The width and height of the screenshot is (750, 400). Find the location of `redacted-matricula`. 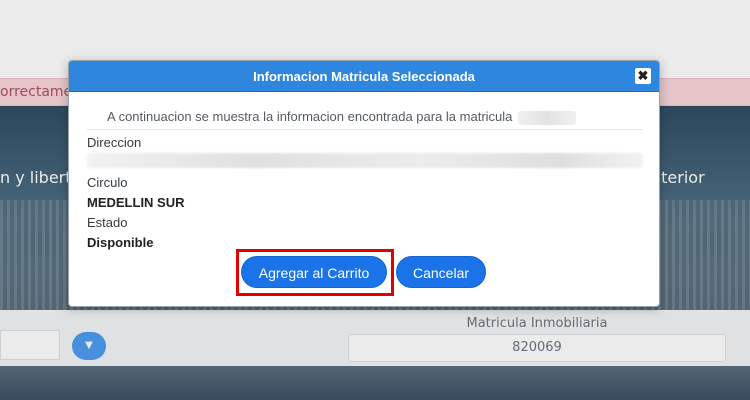

redacted-matricula is located at coordinates (547, 117).